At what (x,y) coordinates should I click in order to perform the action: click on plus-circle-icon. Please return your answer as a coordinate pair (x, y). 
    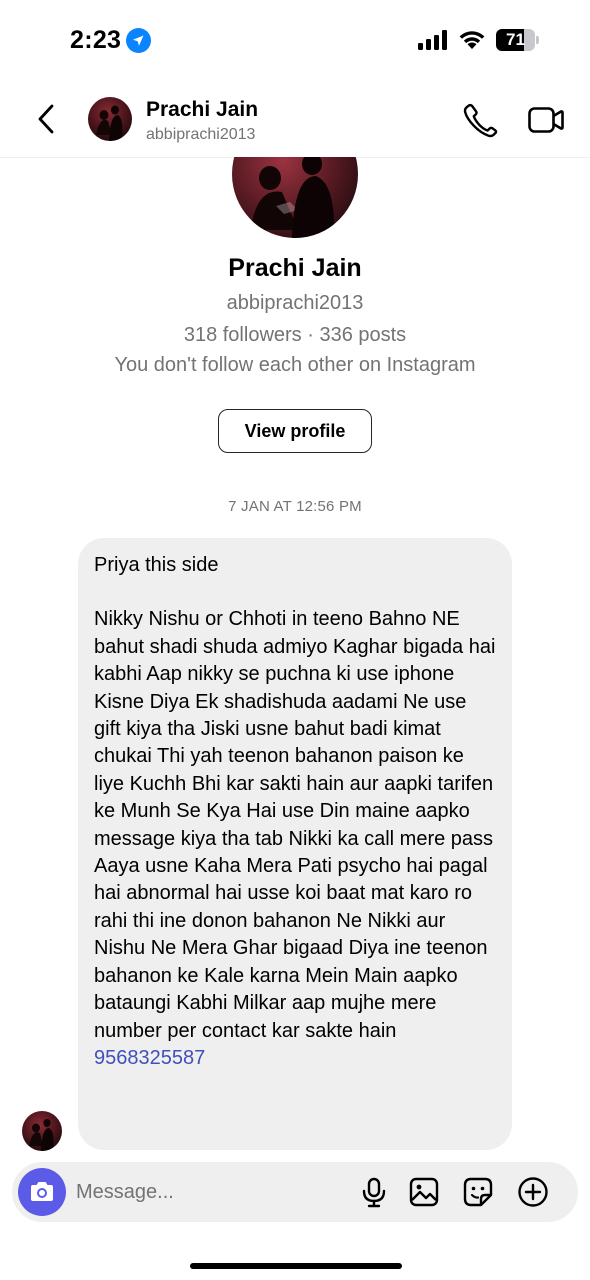
    Looking at the image, I should click on (533, 1192).